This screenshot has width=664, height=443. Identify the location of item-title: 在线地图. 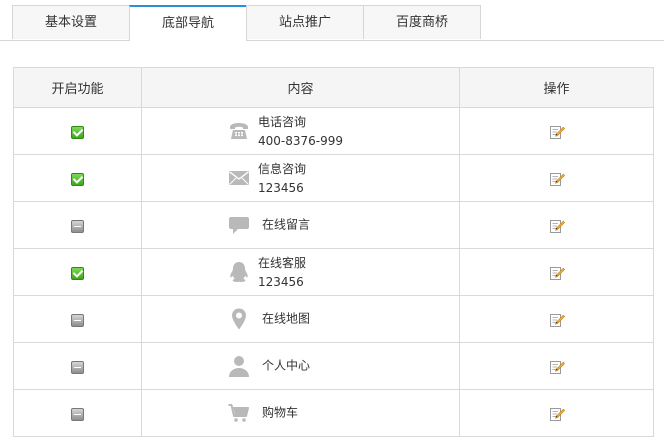
(286, 318).